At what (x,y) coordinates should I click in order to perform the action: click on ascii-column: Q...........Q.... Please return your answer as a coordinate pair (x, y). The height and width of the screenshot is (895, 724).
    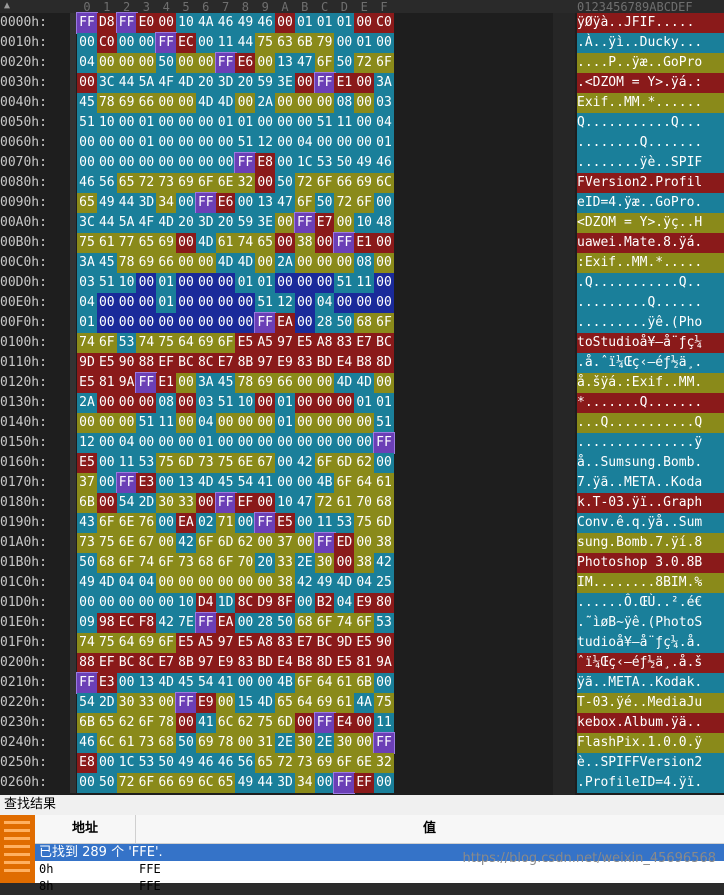
    Looking at the image, I should click on (650, 123).